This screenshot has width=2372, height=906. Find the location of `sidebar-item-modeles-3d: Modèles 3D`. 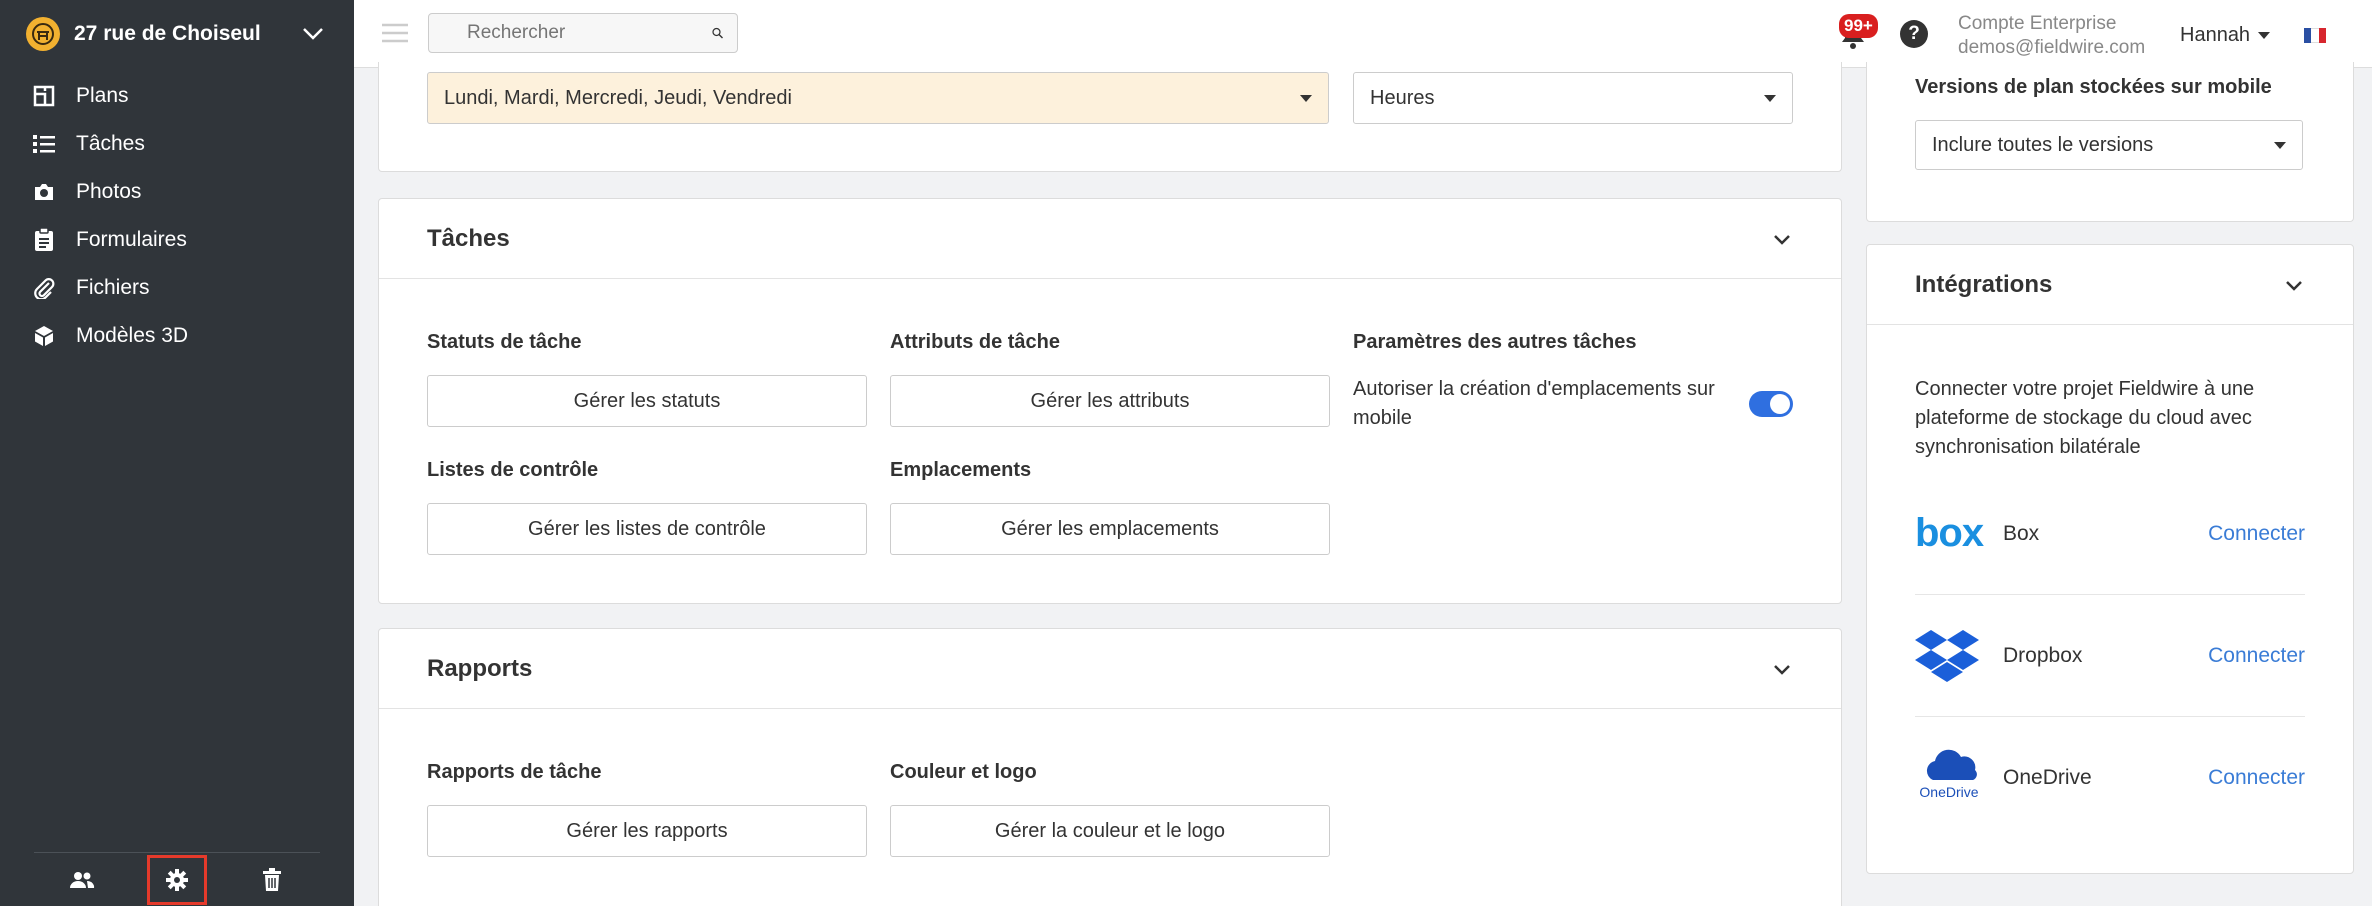

sidebar-item-modeles-3d: Modèles 3D is located at coordinates (177, 336).